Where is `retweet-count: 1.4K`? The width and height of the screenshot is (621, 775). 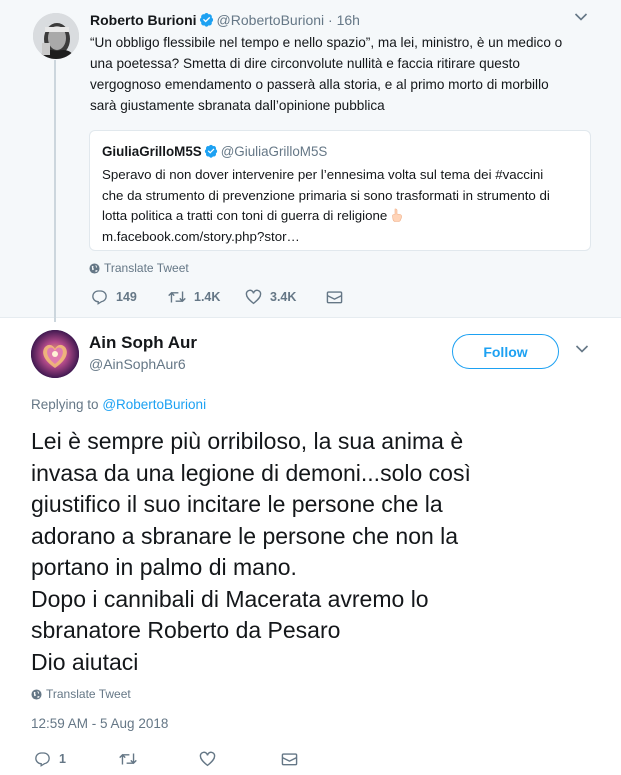
retweet-count: 1.4K is located at coordinates (207, 297).